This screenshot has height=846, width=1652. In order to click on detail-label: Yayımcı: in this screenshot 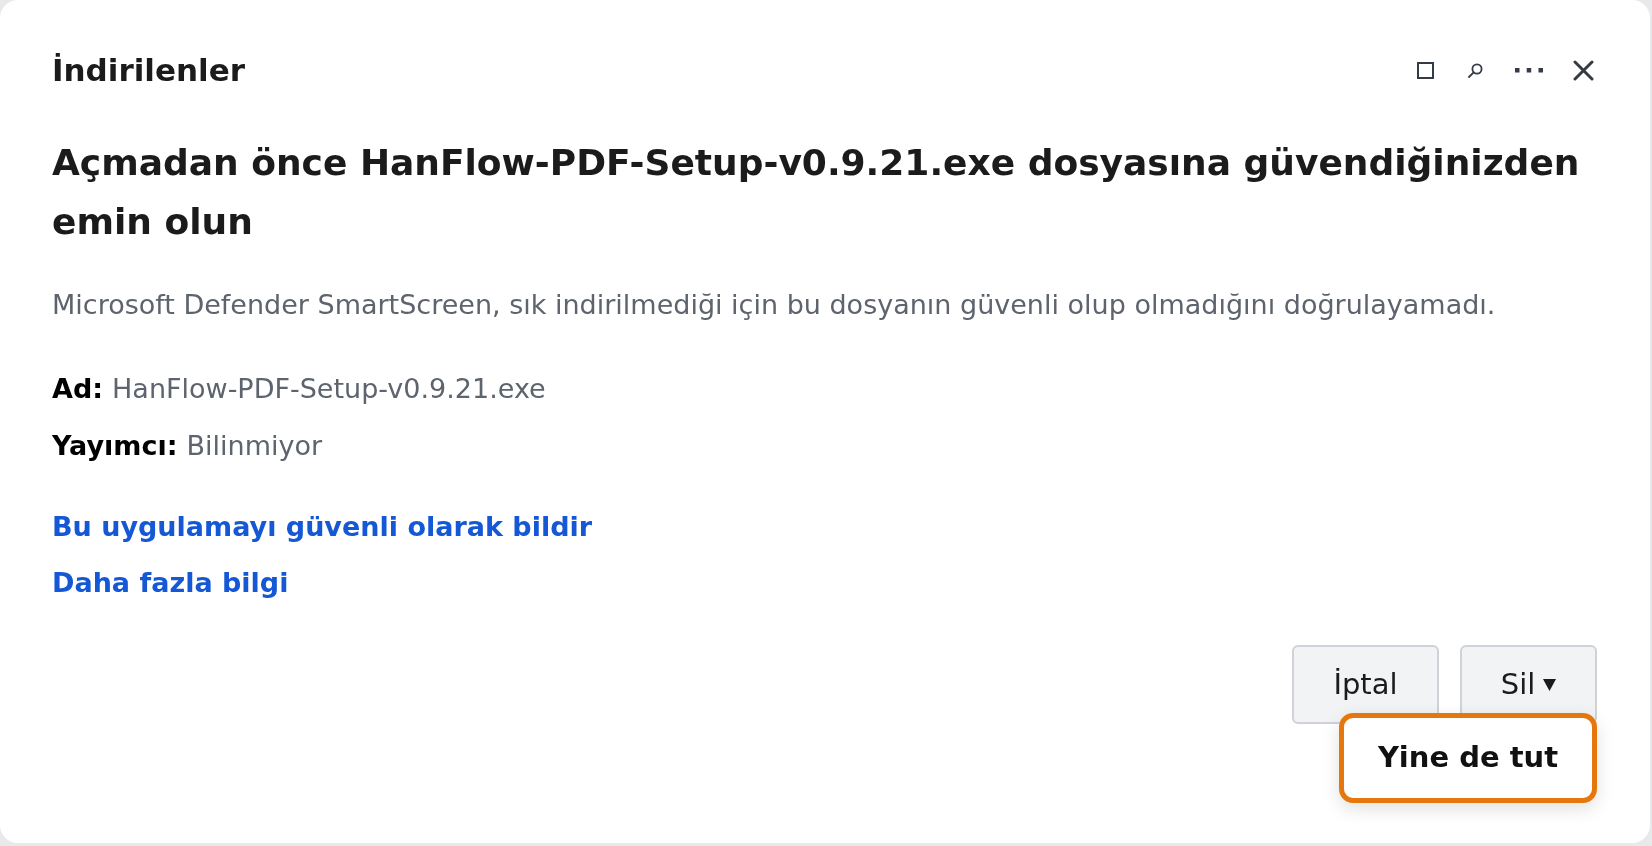, I will do `click(115, 446)`.